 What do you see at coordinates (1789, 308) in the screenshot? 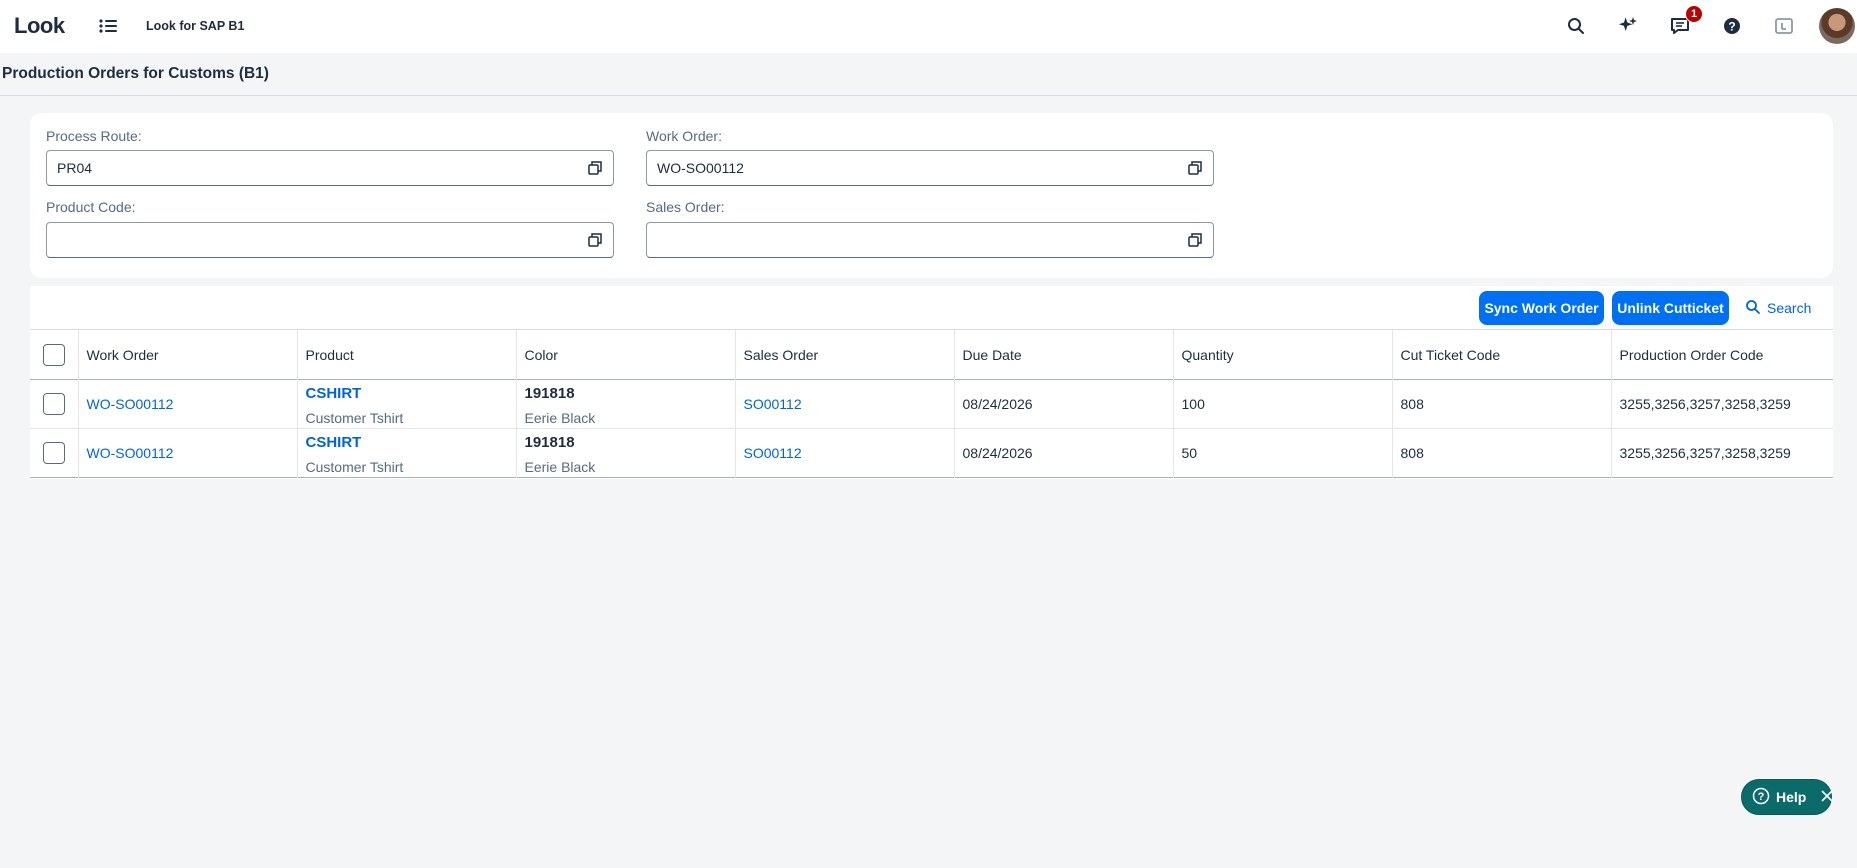
I see `search-button-label: Search` at bounding box center [1789, 308].